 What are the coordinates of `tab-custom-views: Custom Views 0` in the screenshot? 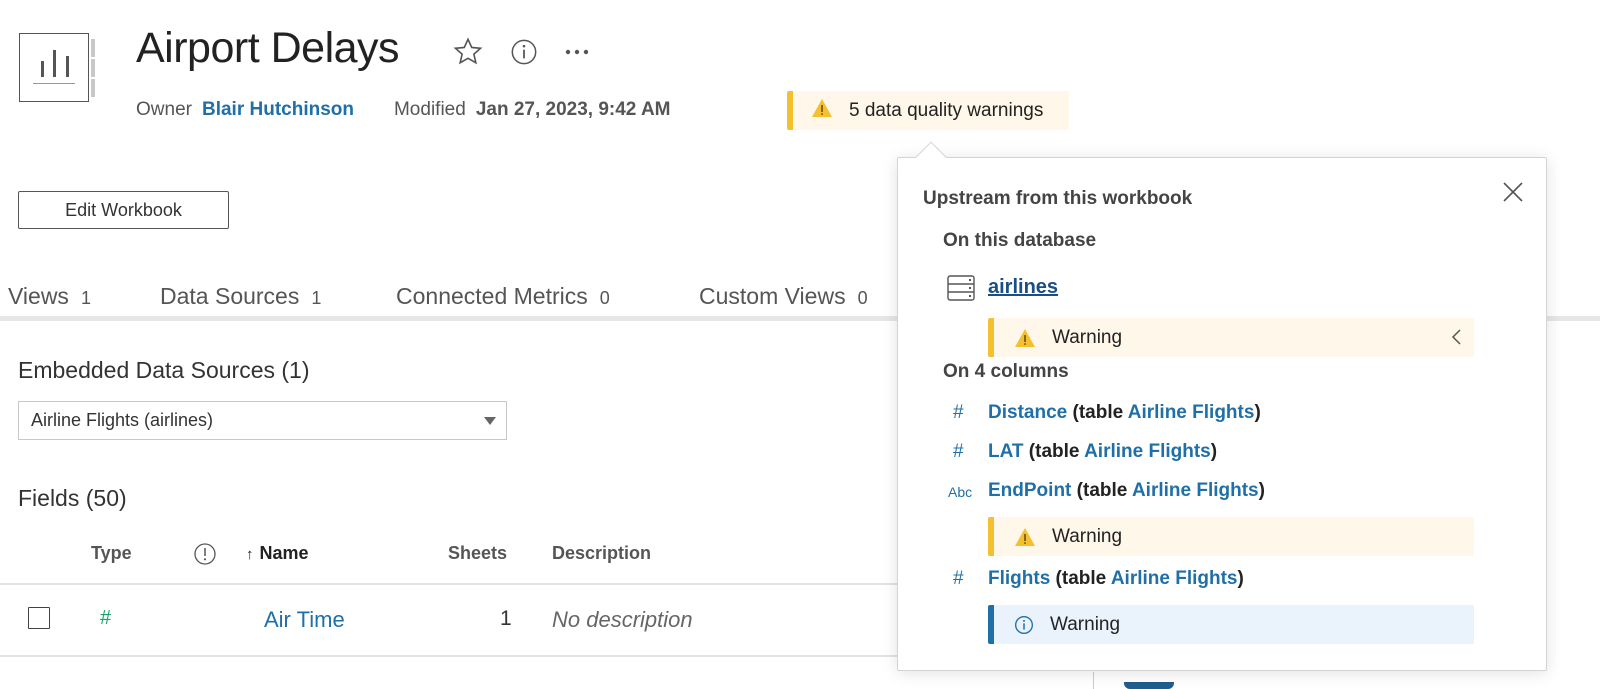 It's located at (783, 296).